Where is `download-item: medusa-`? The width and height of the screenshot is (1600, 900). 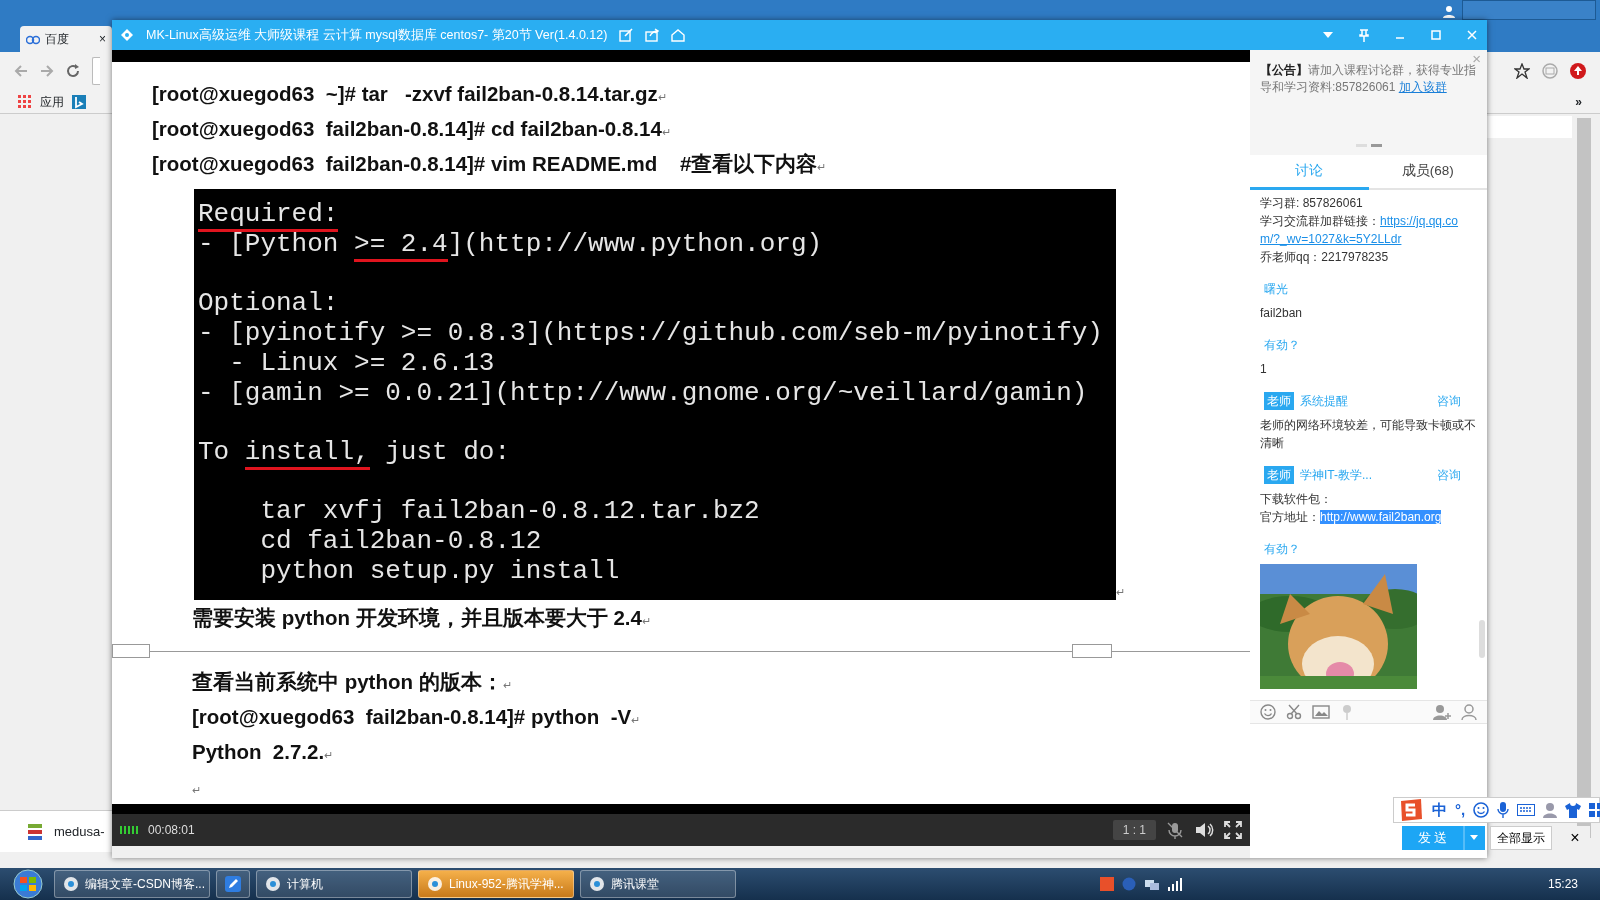
download-item: medusa- is located at coordinates (56, 831).